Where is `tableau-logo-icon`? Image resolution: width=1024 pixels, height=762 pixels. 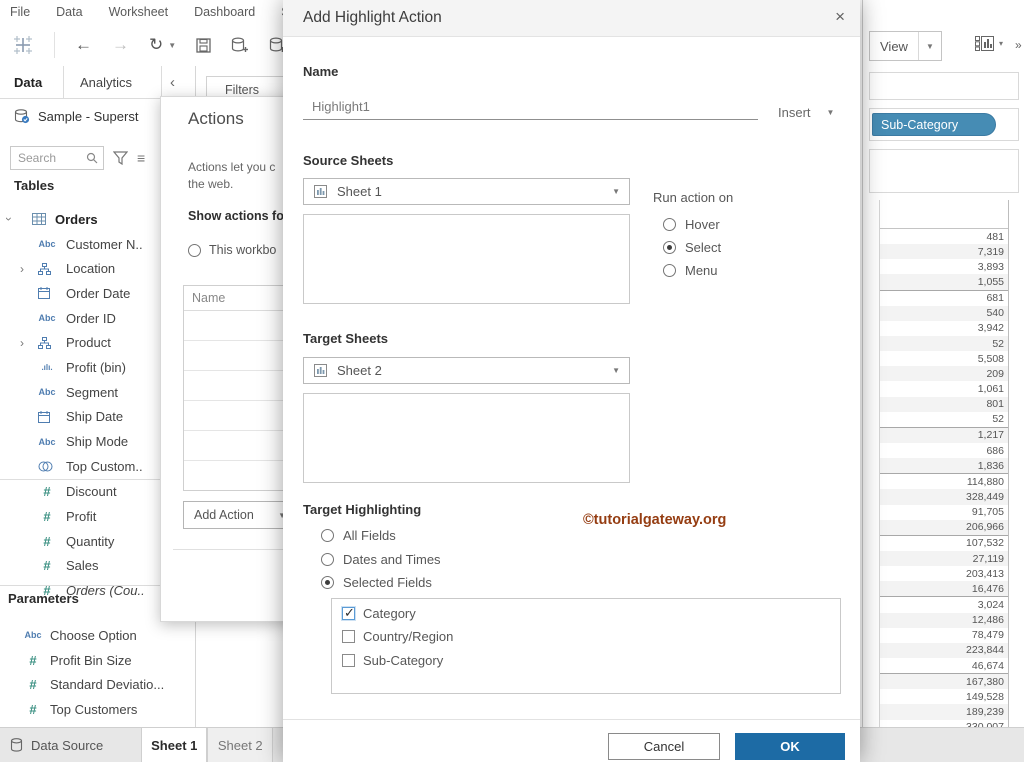 tableau-logo-icon is located at coordinates (23, 45).